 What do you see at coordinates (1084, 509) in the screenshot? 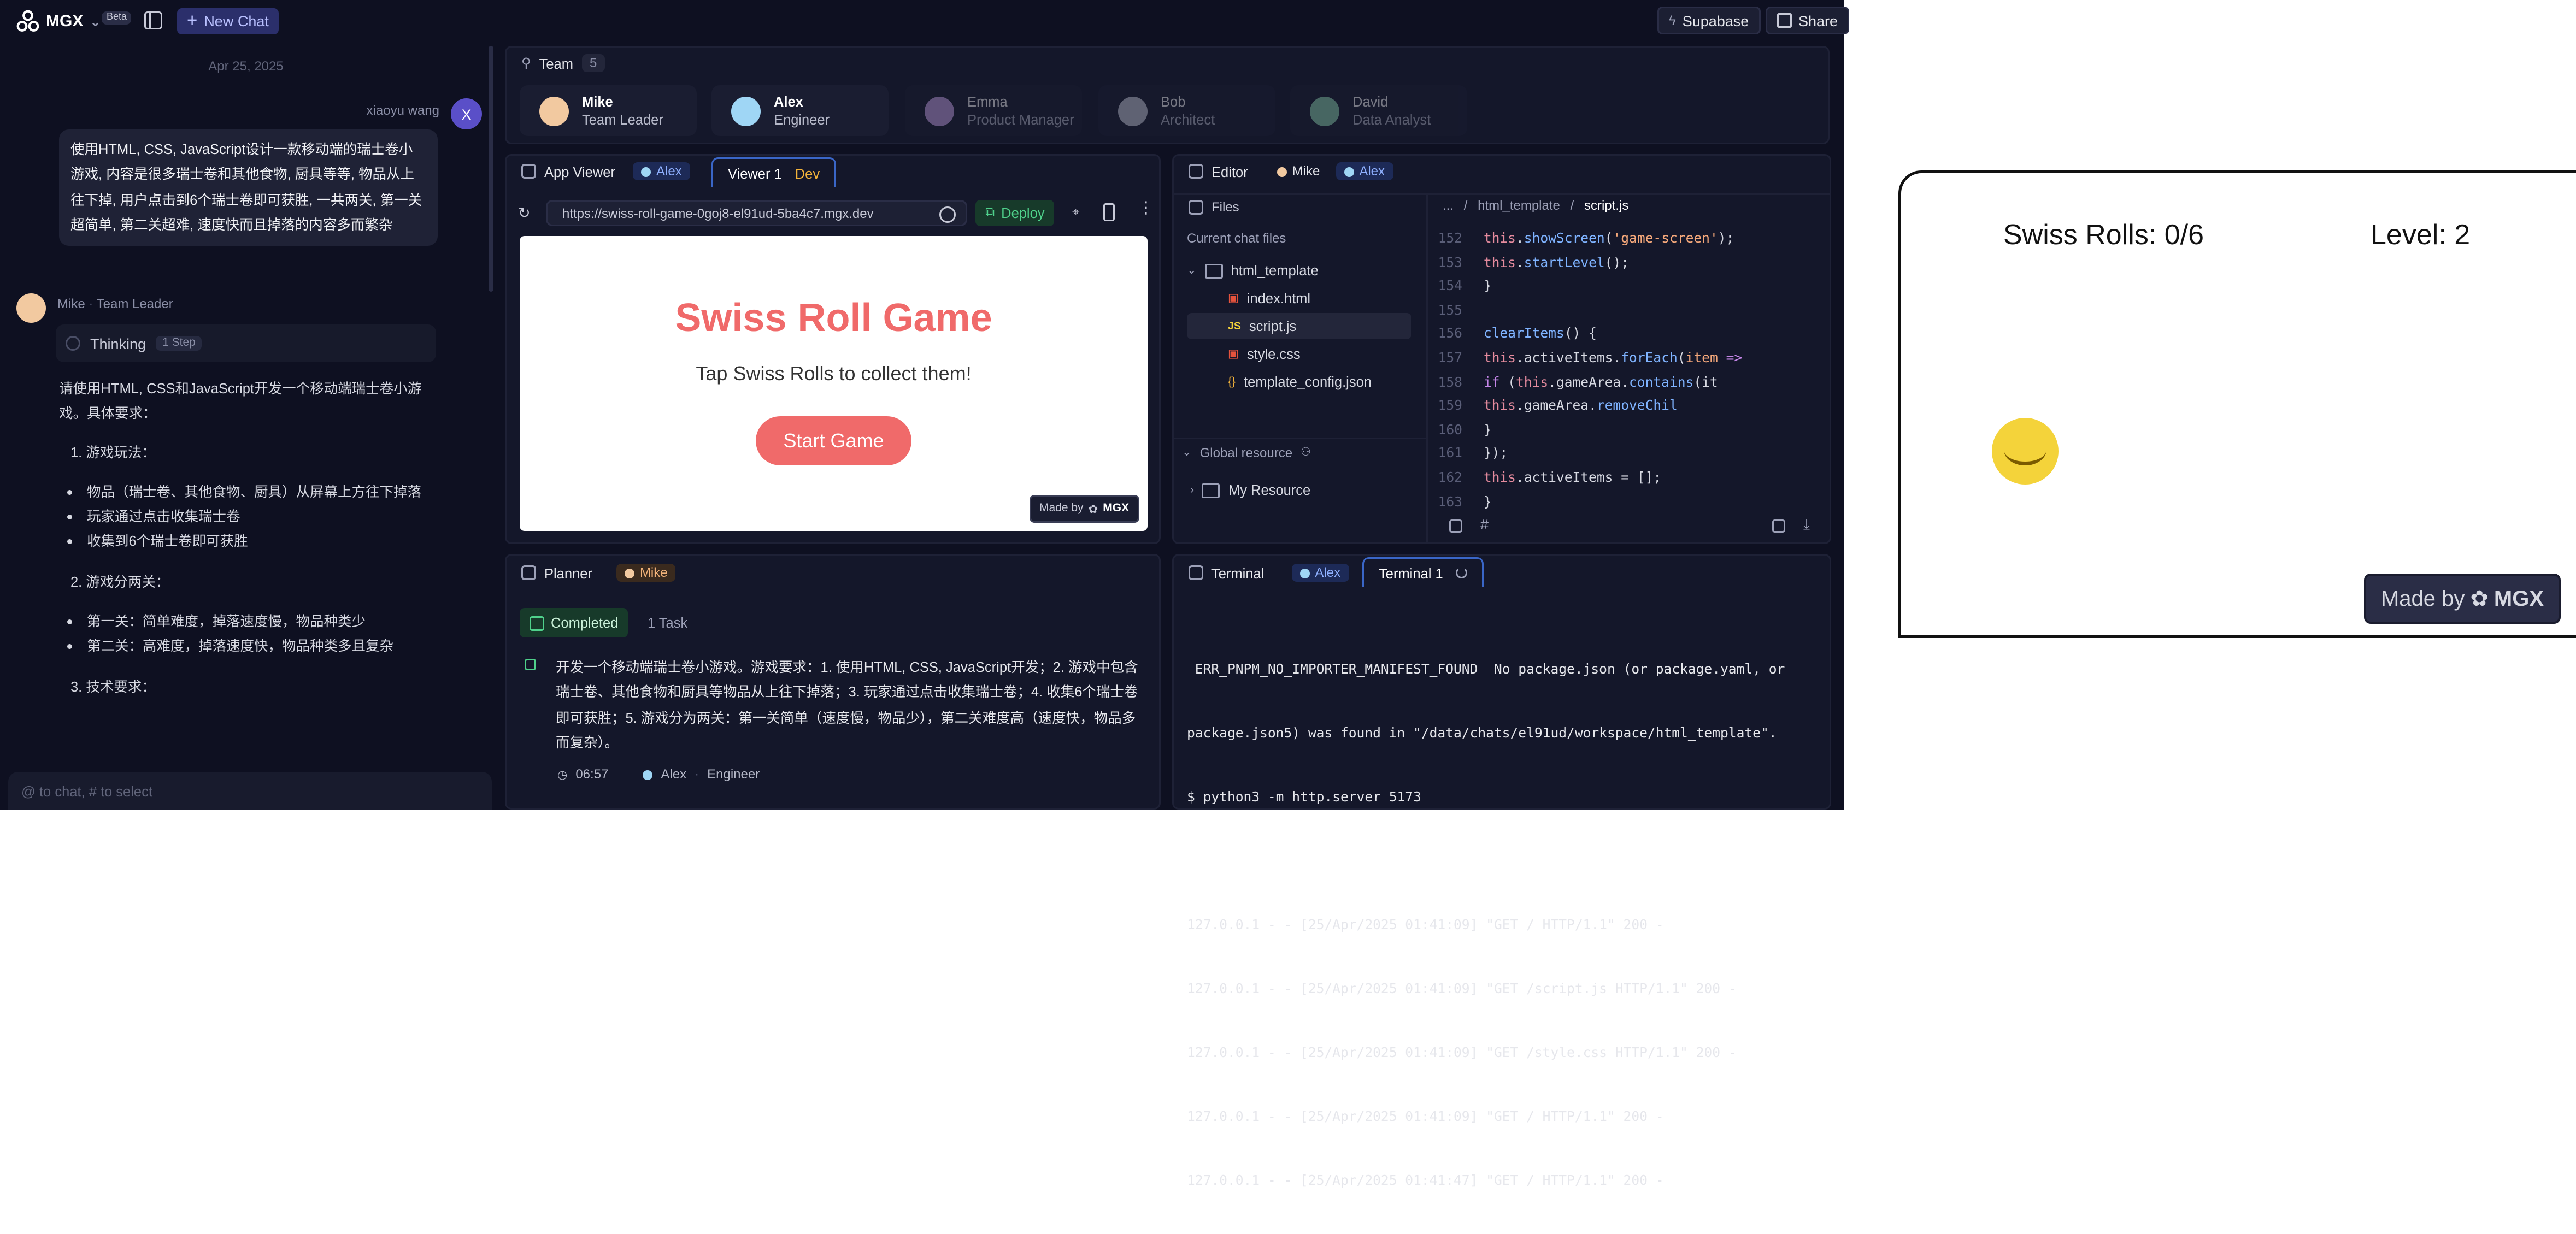
I see `made-by-mgx-badge: Made by ✿ MGX` at bounding box center [1084, 509].